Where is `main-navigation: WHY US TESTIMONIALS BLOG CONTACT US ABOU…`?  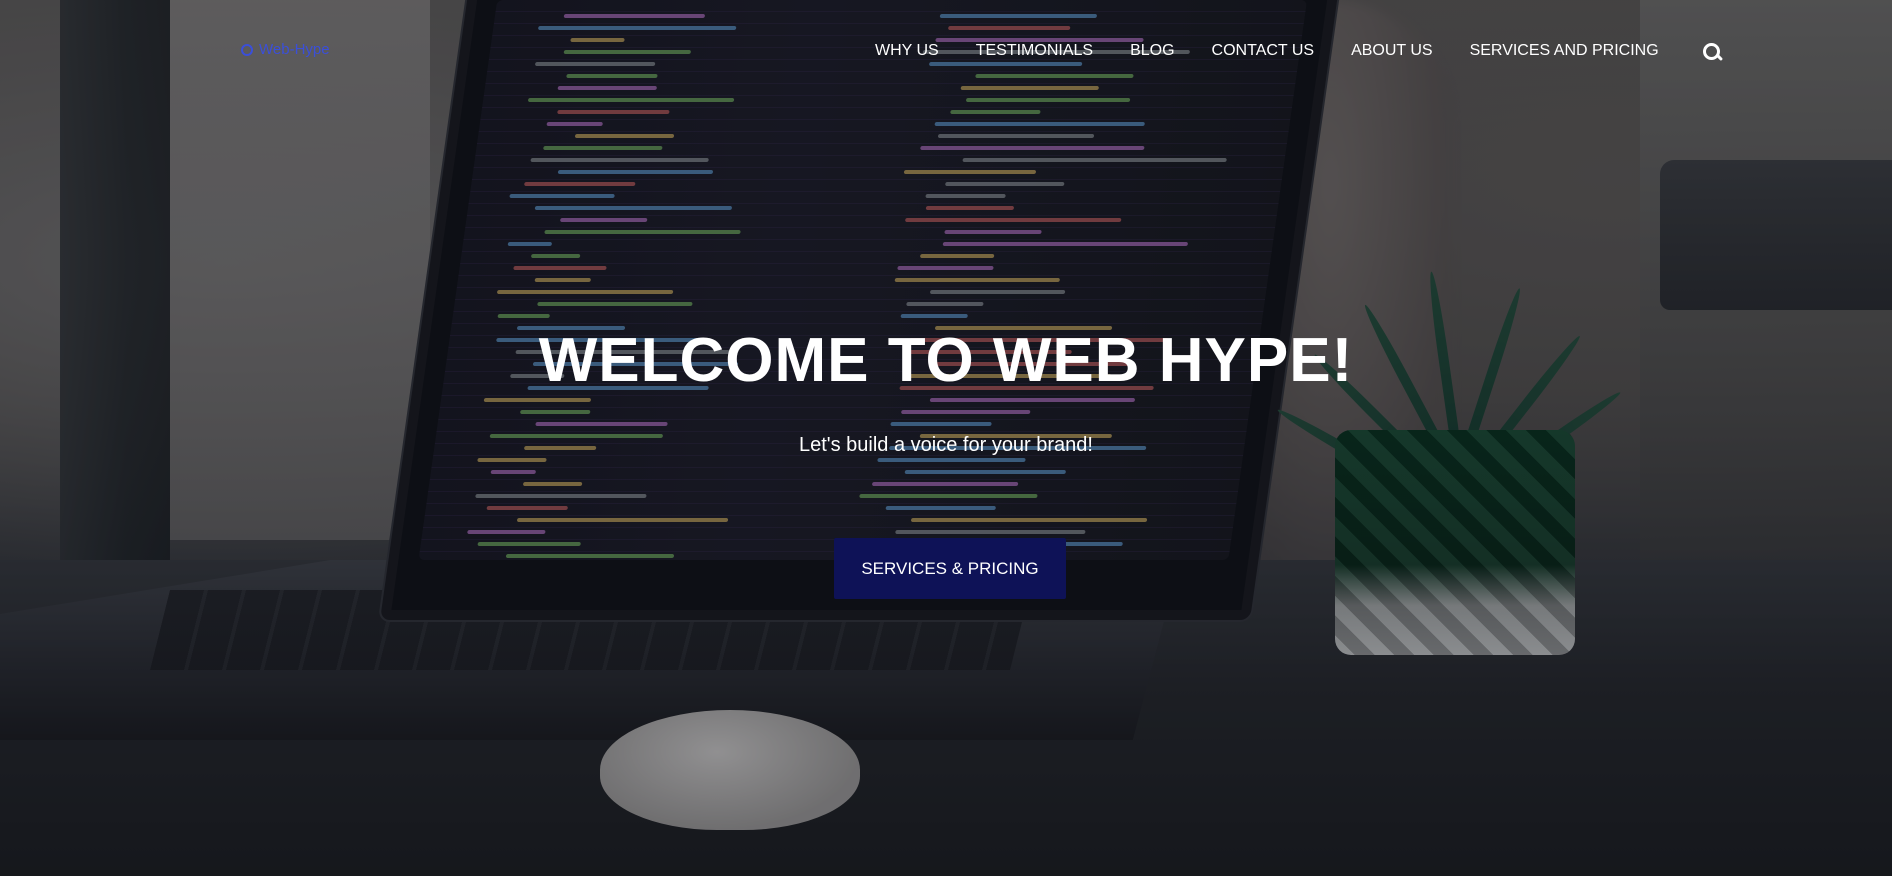
main-navigation: WHY US TESTIMONIALS BLOG CONTACT US ABOU… is located at coordinates (1298, 51).